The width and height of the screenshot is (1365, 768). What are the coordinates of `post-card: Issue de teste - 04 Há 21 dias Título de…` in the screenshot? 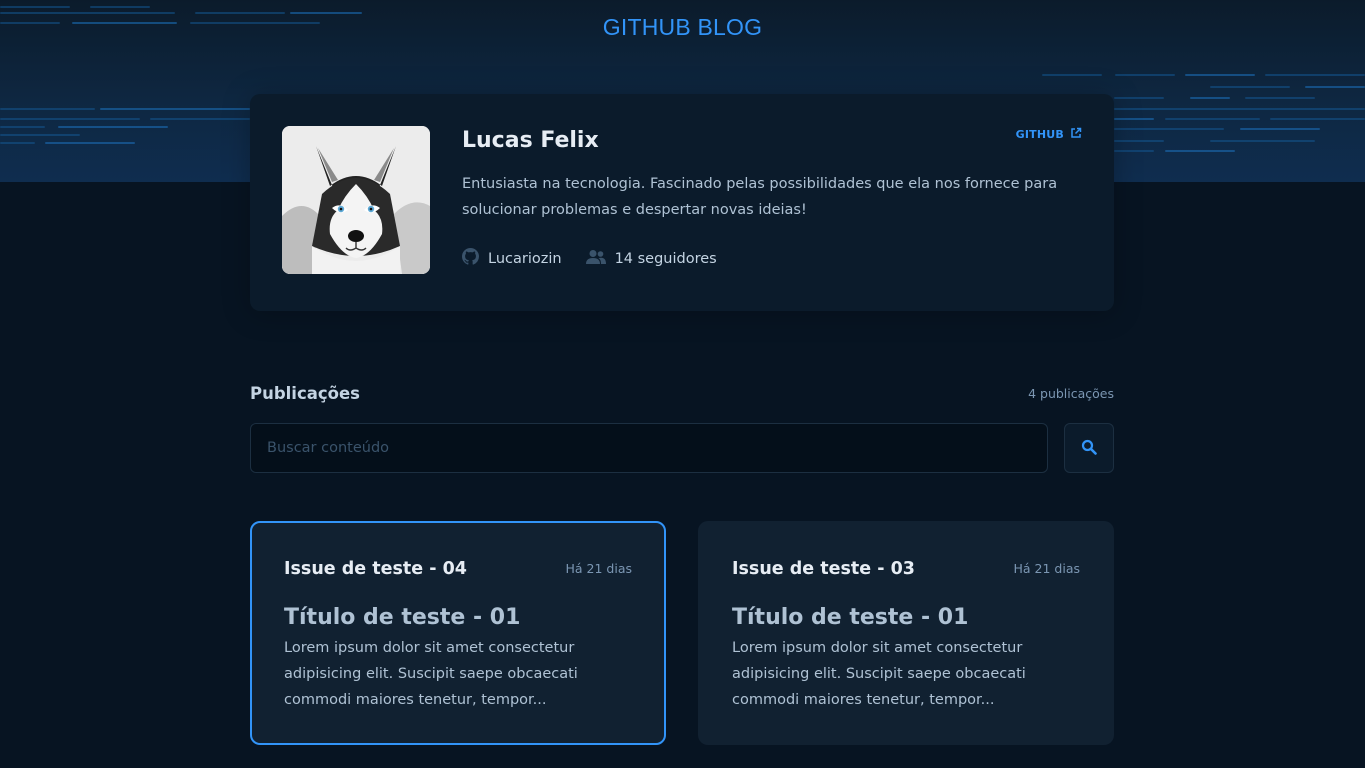 It's located at (458, 633).